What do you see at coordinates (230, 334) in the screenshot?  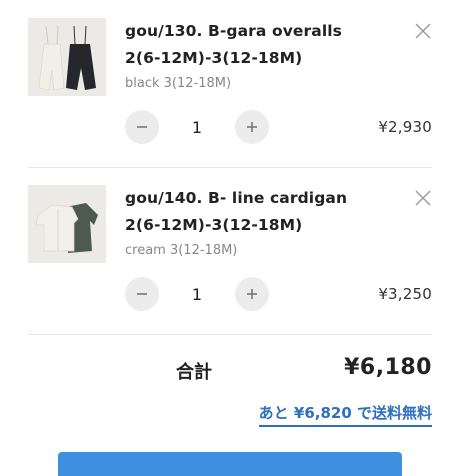 I see `divider` at bounding box center [230, 334].